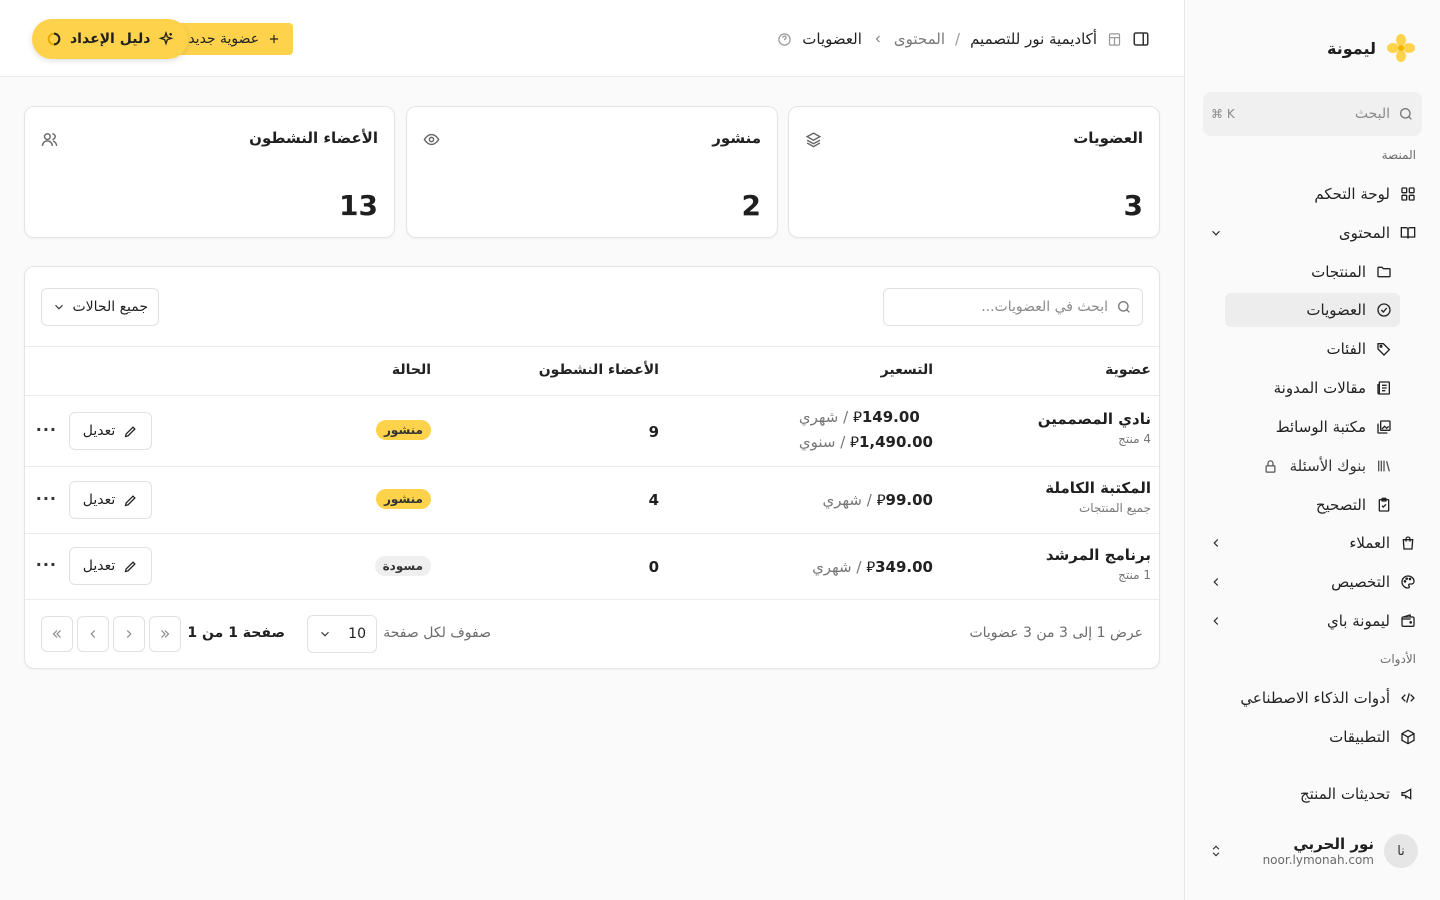  Describe the element at coordinates (1312, 698) in the screenshot. I see `sidebar-item-ai-tools: أدوات الذكاء الاصطناعي` at that location.